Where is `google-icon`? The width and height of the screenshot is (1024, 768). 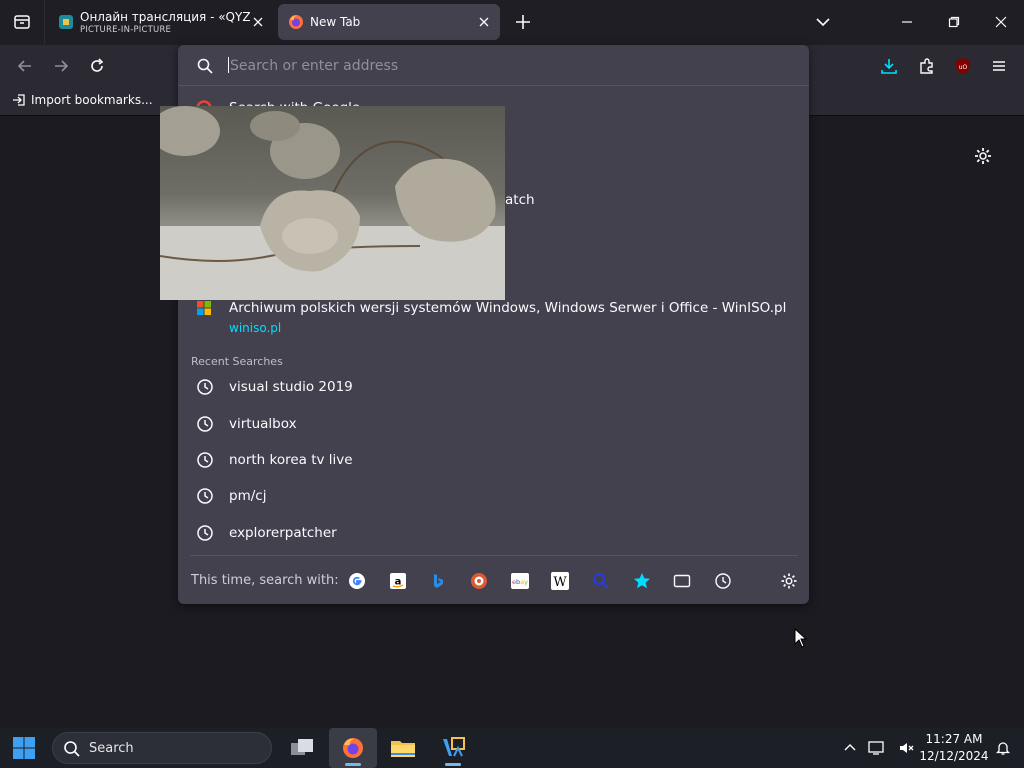
google-icon is located at coordinates (357, 581).